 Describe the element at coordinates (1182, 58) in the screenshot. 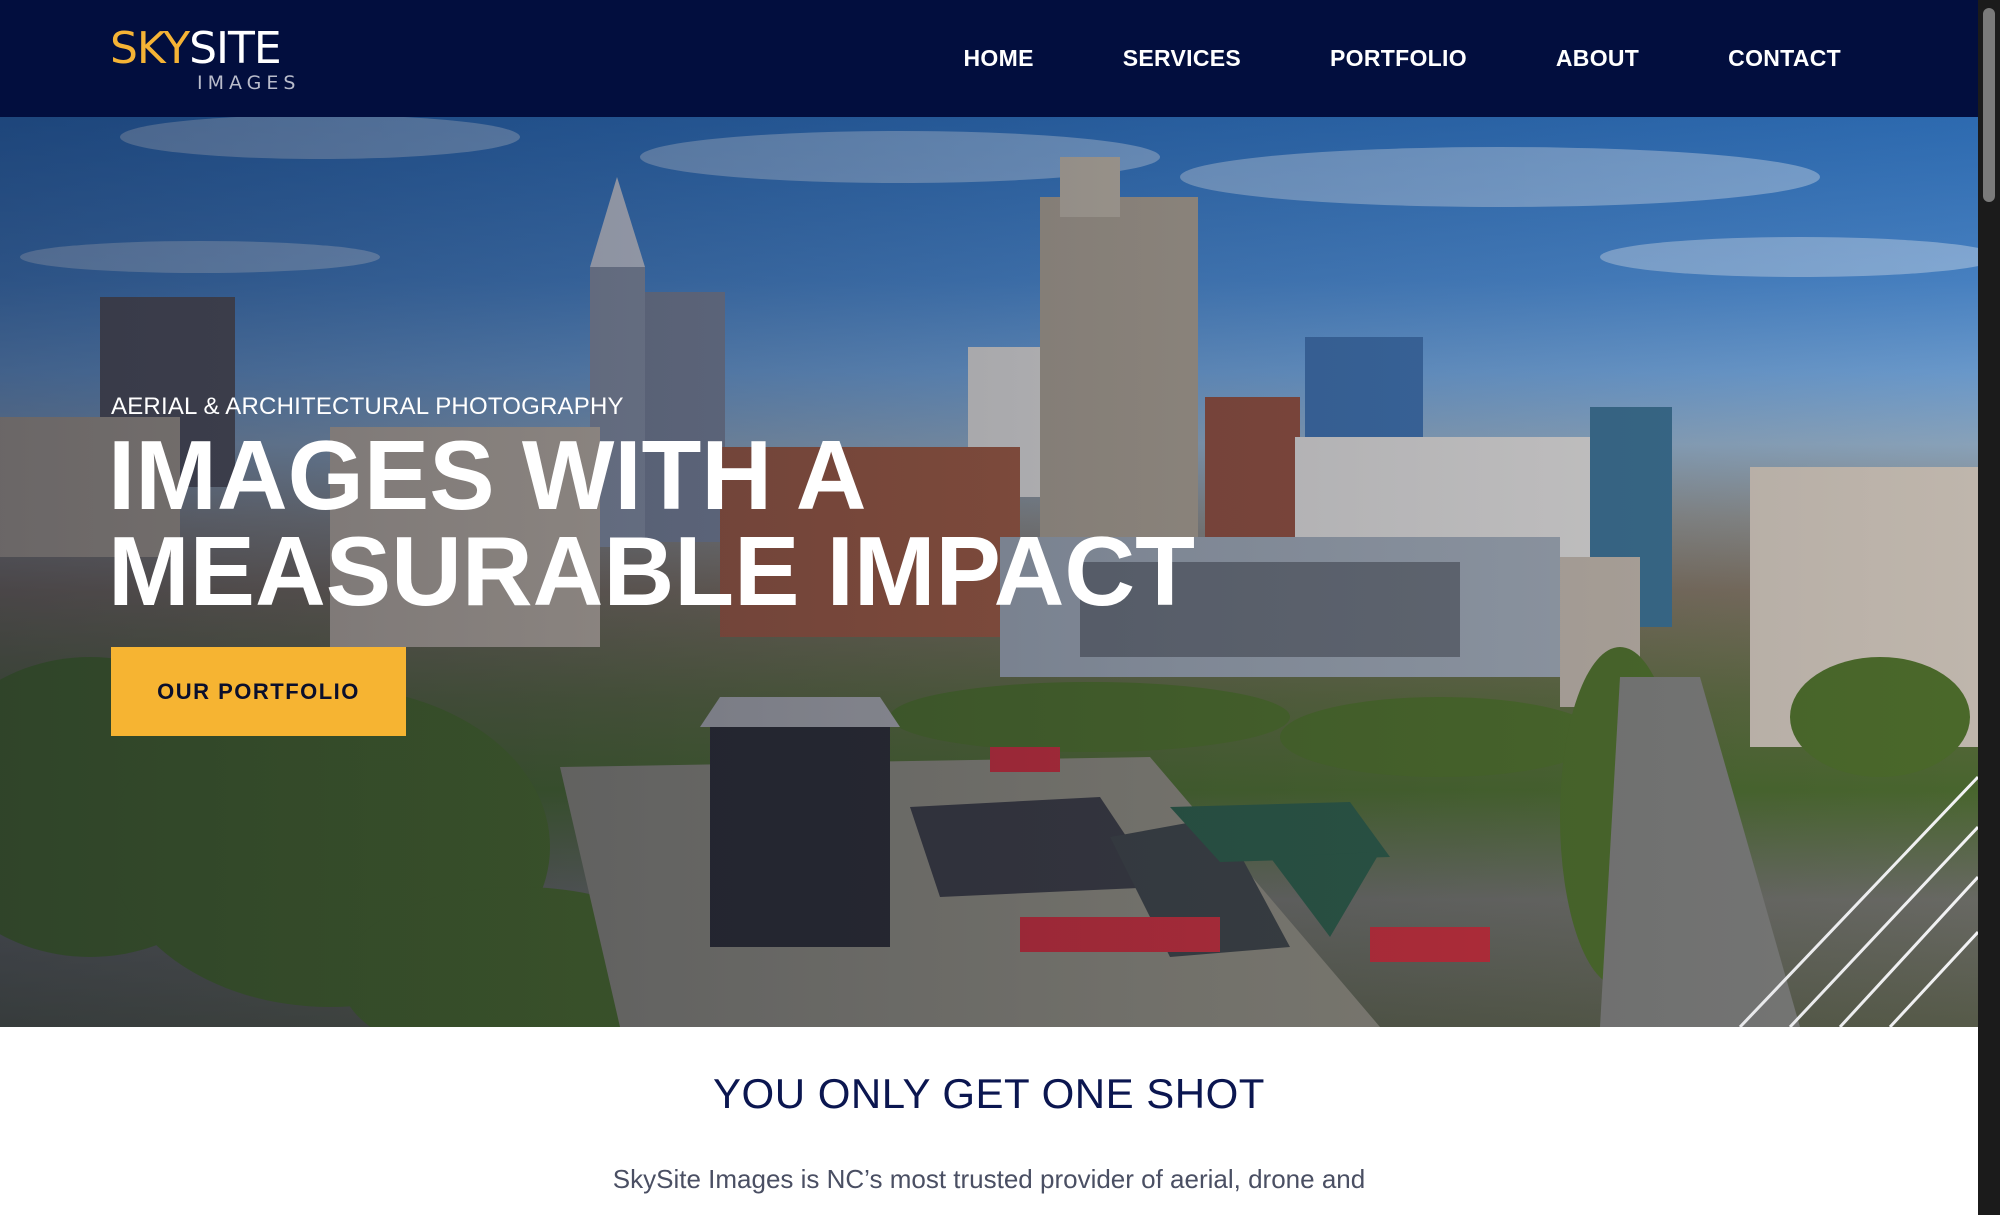

I see `nav-services: SERVICES` at that location.